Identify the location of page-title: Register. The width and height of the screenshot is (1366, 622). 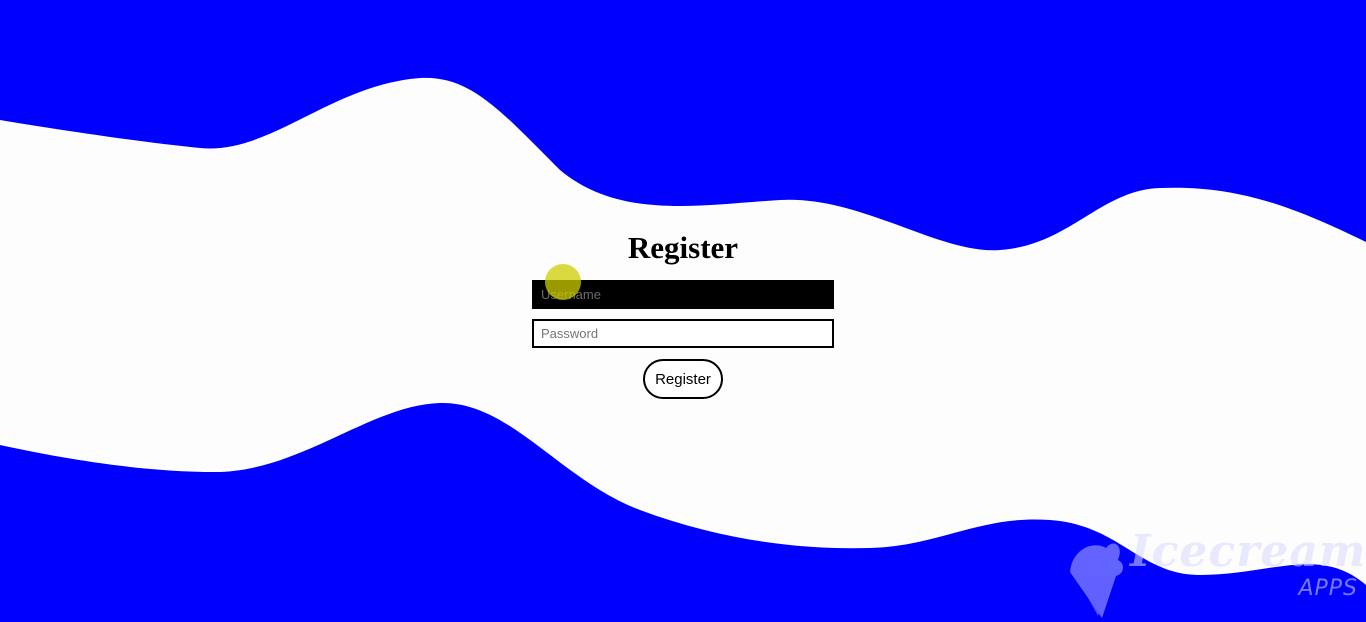
(683, 247).